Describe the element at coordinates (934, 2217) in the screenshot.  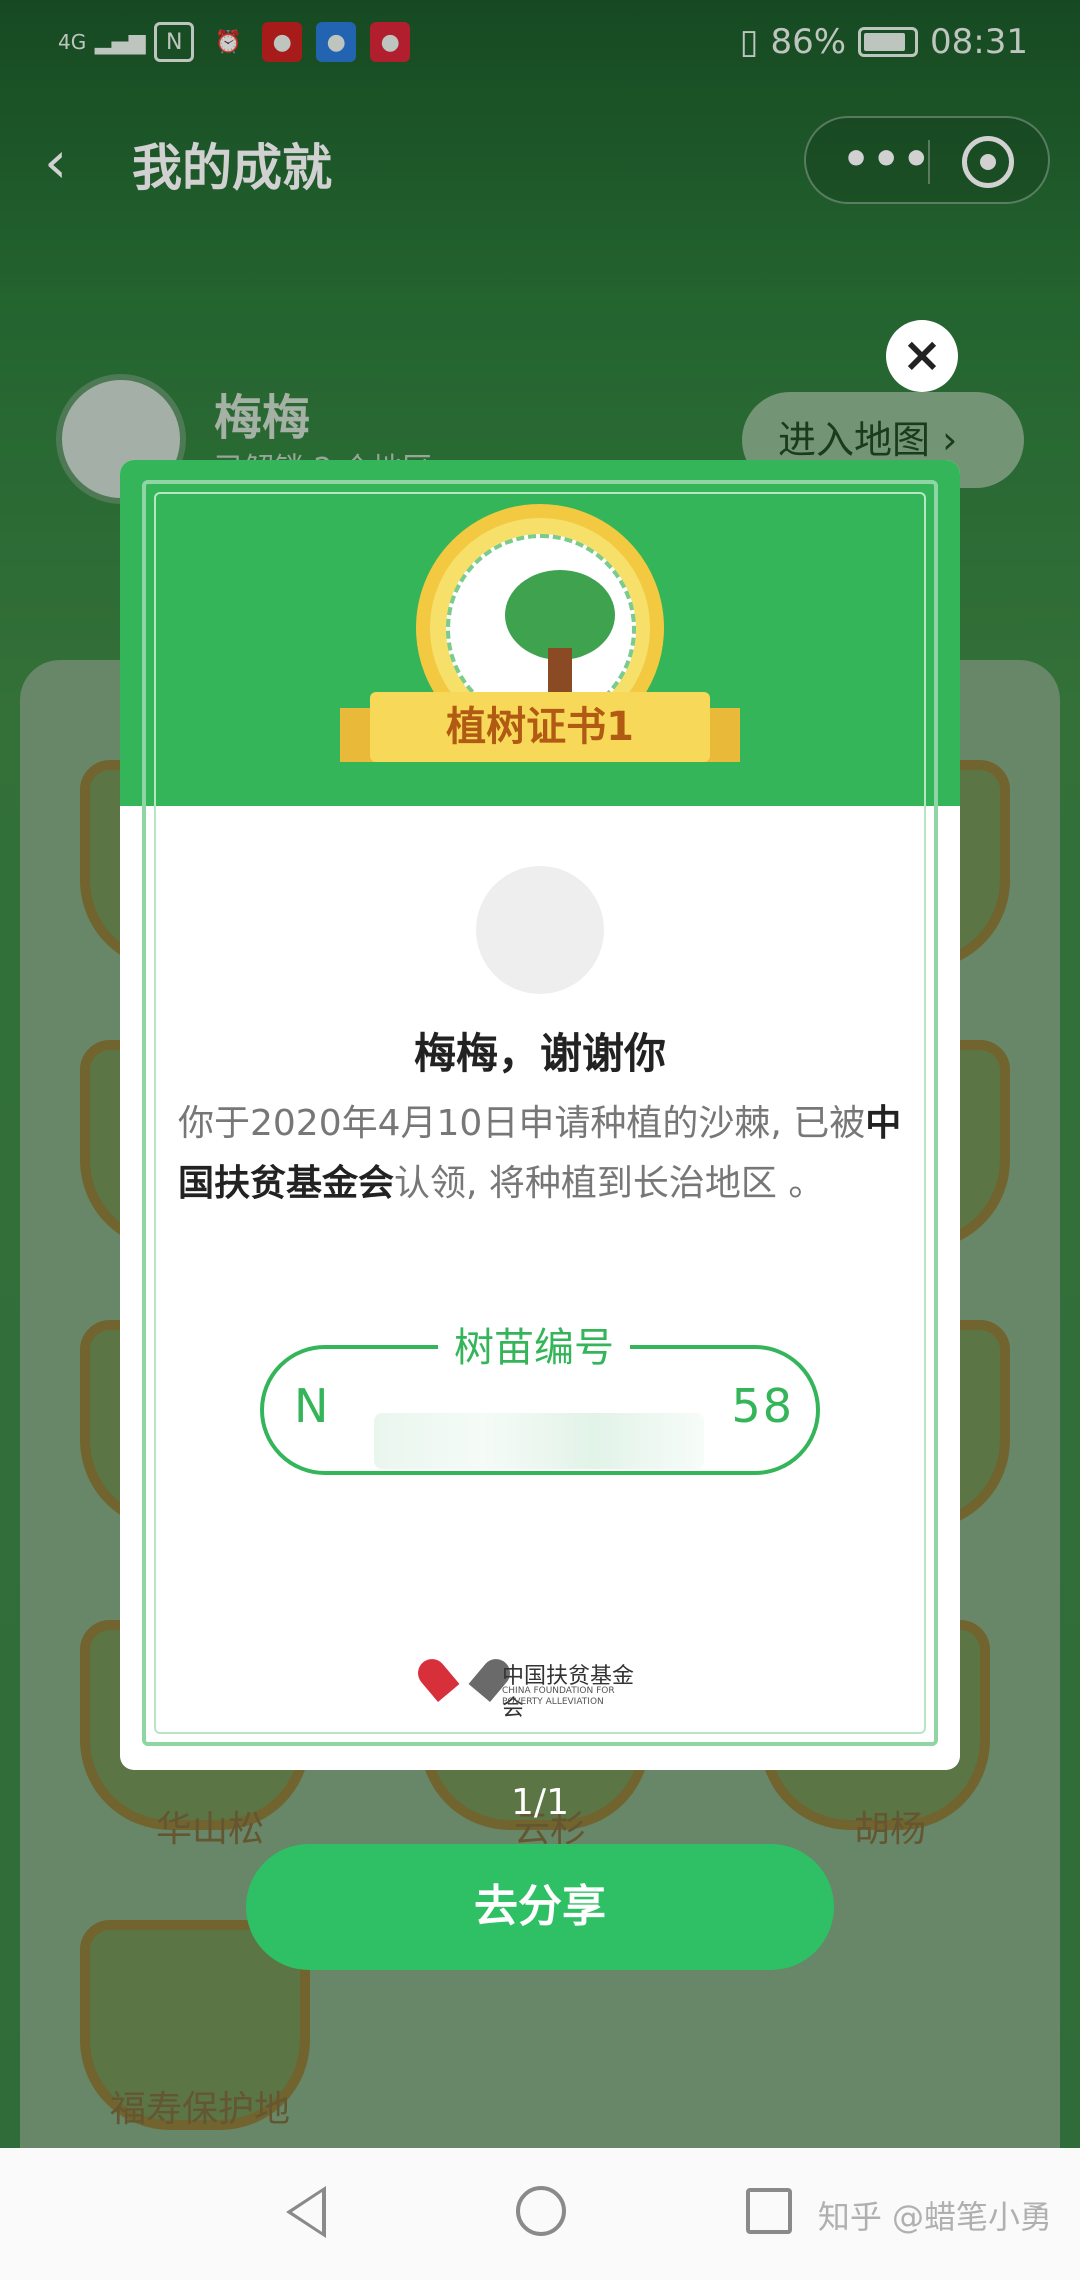
I see `watermark: 知乎 @蜡笔小勇` at that location.